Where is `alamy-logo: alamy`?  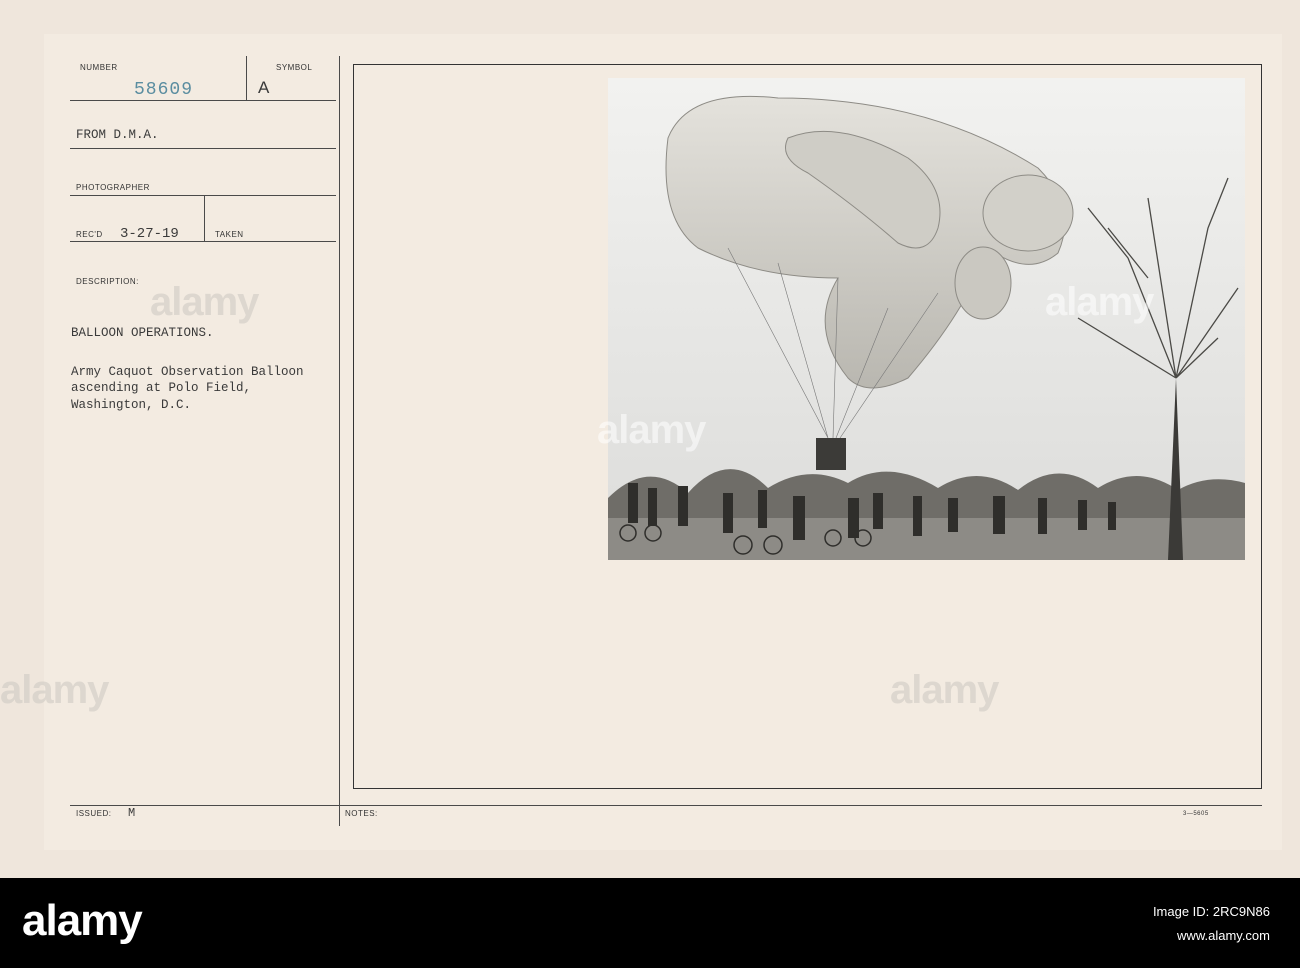
alamy-logo: alamy is located at coordinates (82, 920).